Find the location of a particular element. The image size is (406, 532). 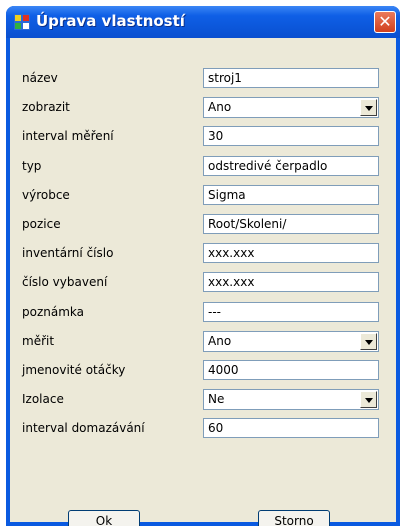

field-label: číslo vybavení is located at coordinates (65, 282).